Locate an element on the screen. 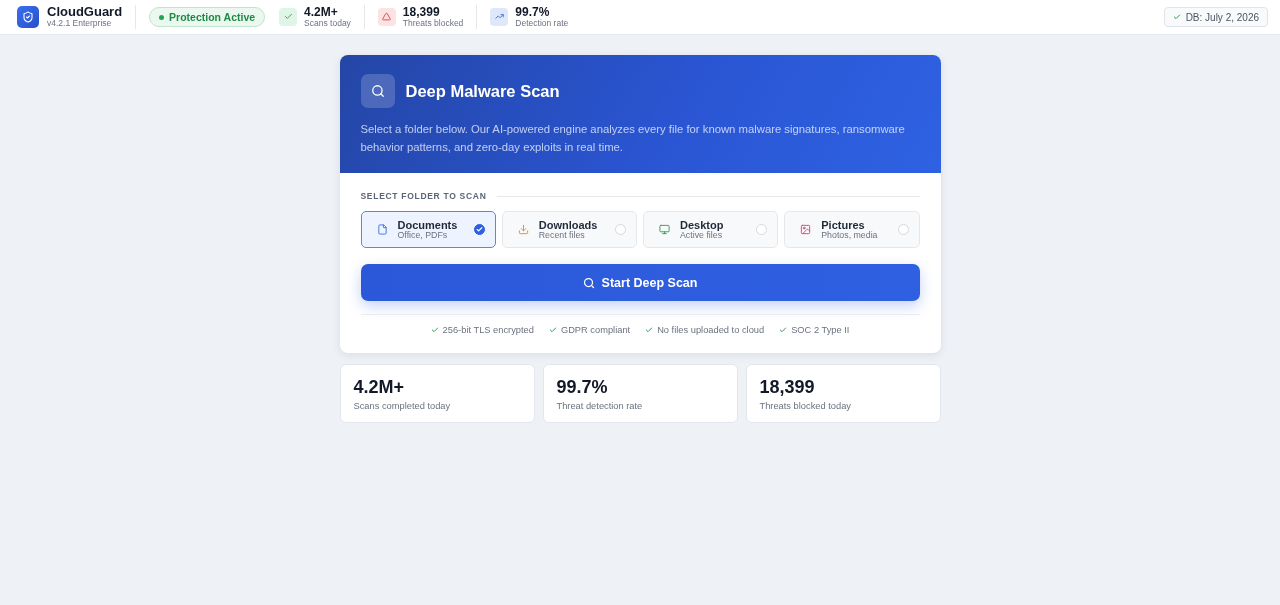  folder-subtitle: Photos, media is located at coordinates (850, 235).